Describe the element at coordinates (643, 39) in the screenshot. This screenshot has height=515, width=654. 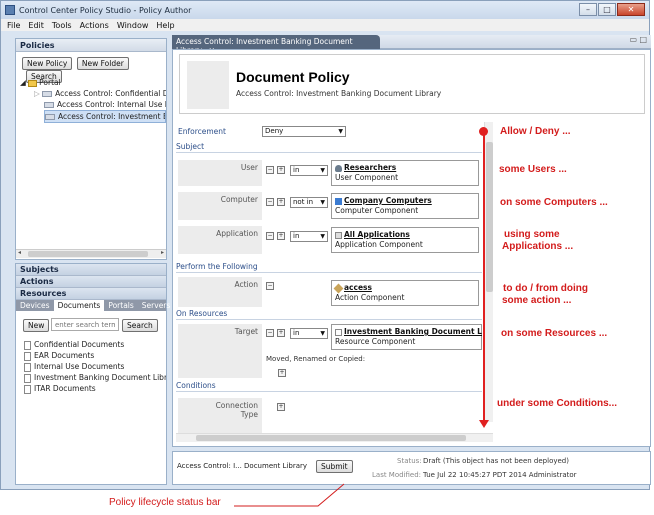
I see `maximize-view-icon: □` at that location.